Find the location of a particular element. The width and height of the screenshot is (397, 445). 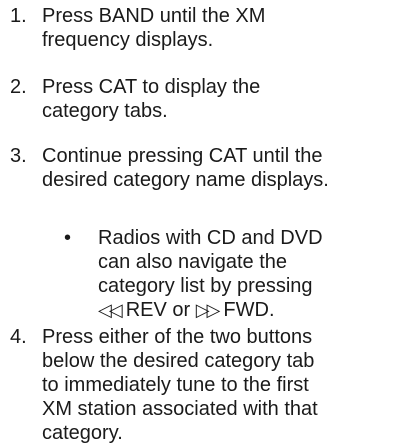

step-line: XM station associated with that is located at coordinates (180, 409).